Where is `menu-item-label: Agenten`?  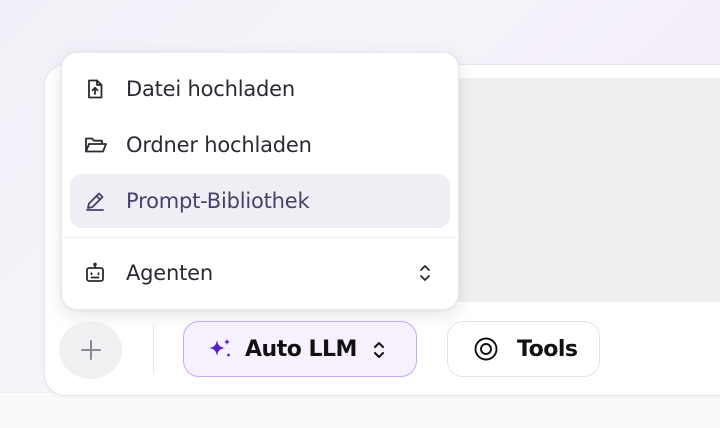 menu-item-label: Agenten is located at coordinates (169, 273).